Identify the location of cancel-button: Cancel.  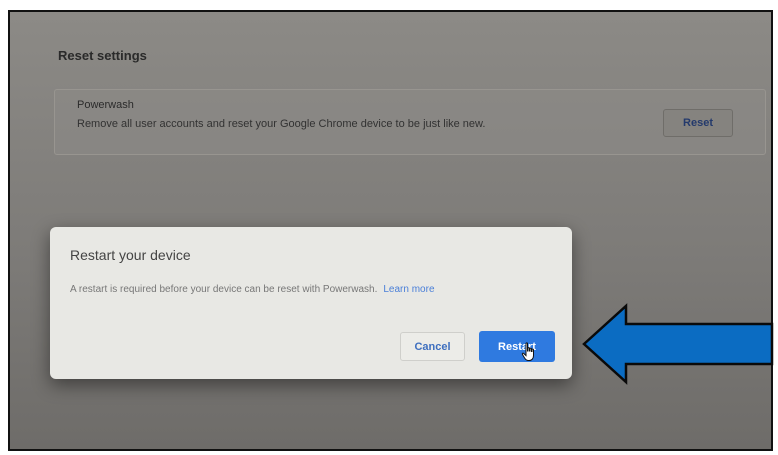
(432, 346).